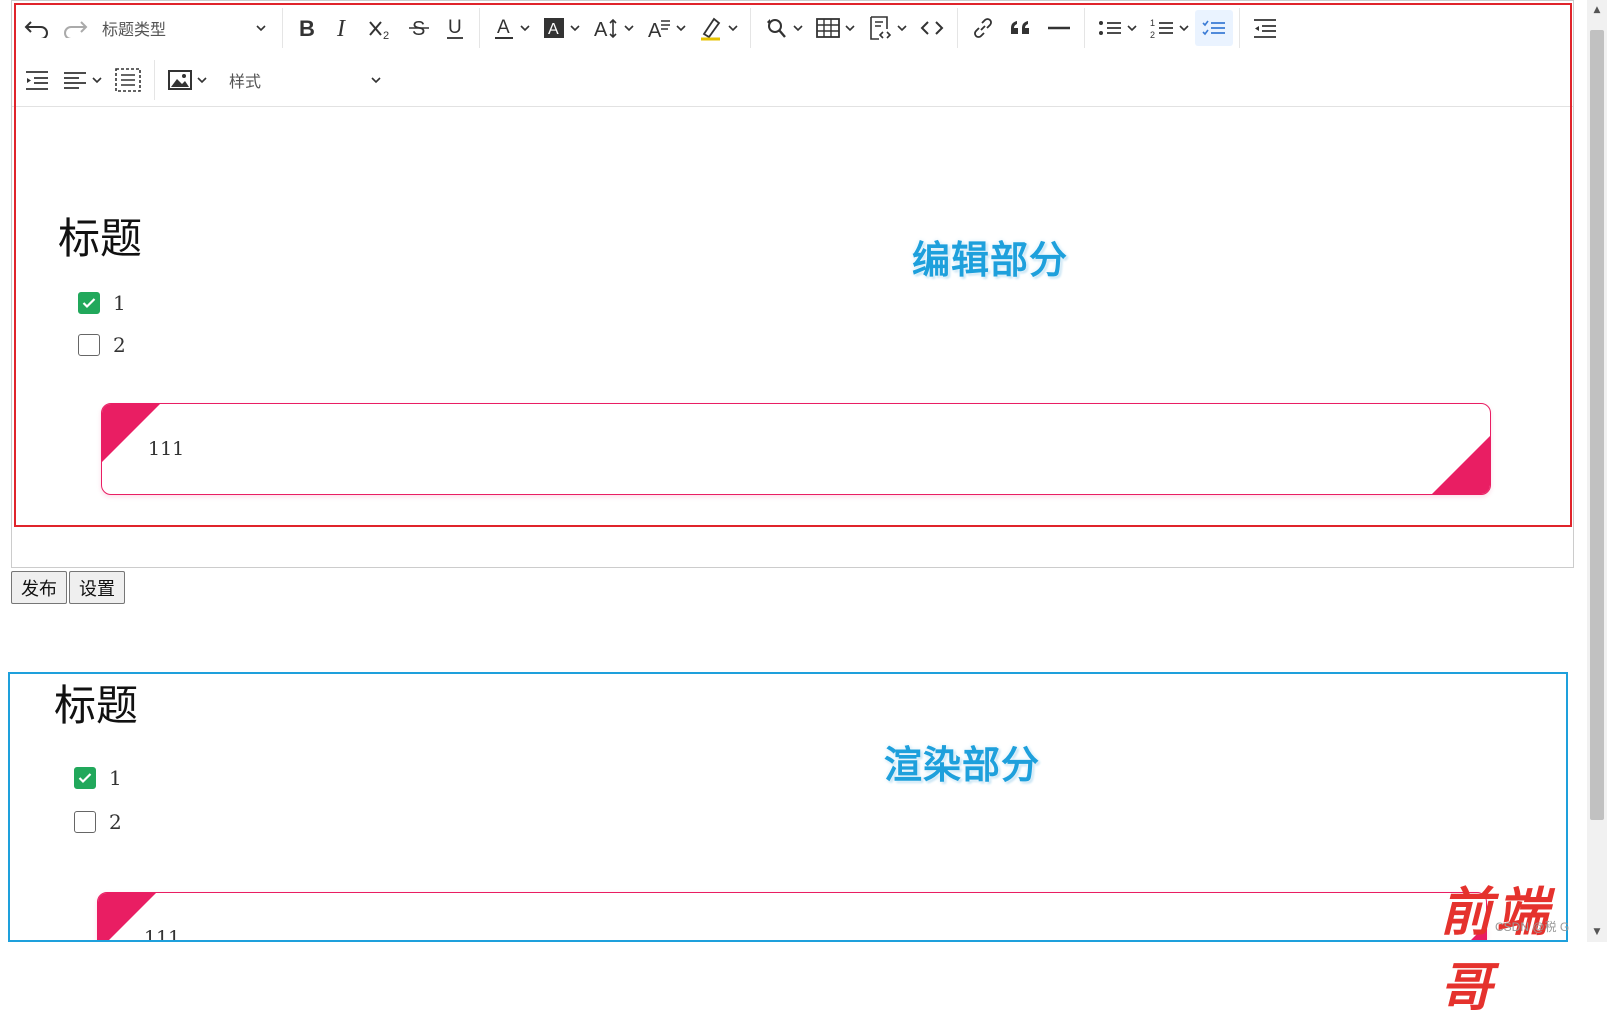 The width and height of the screenshot is (1607, 1020). I want to click on link-icon, so click(983, 28).